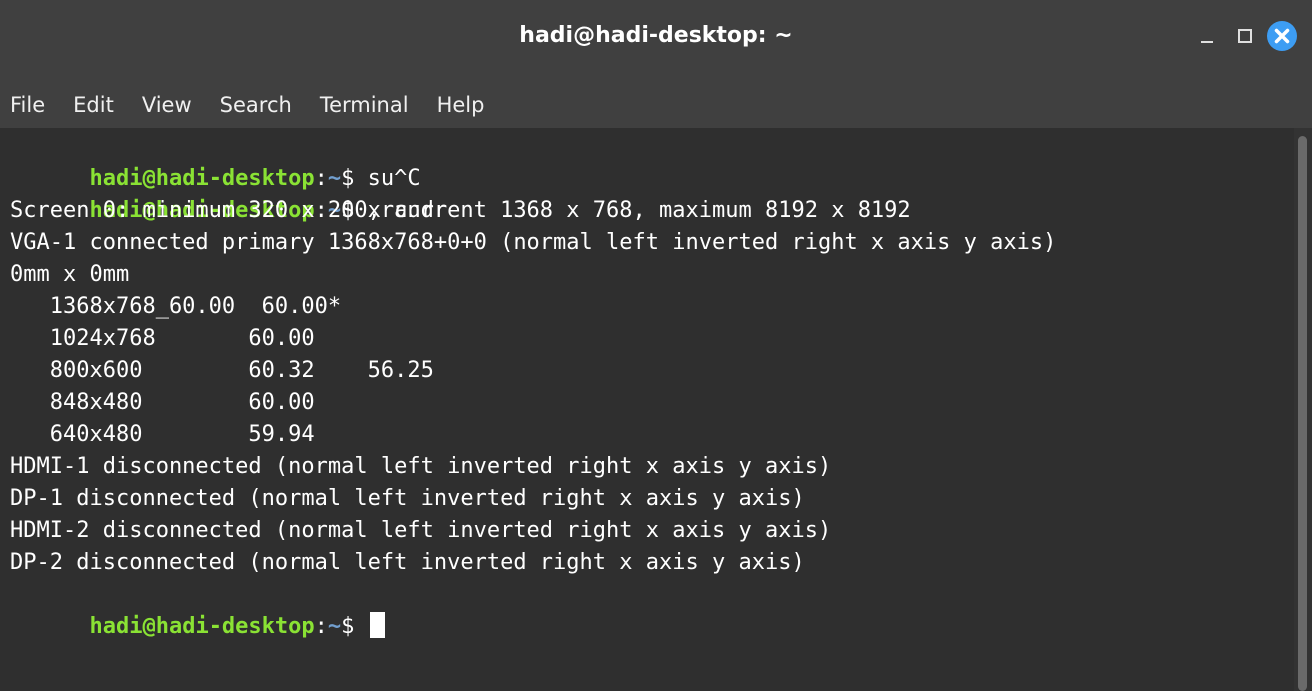 The image size is (1312, 691). I want to click on vertical-scrollbar, so click(1303, 409).